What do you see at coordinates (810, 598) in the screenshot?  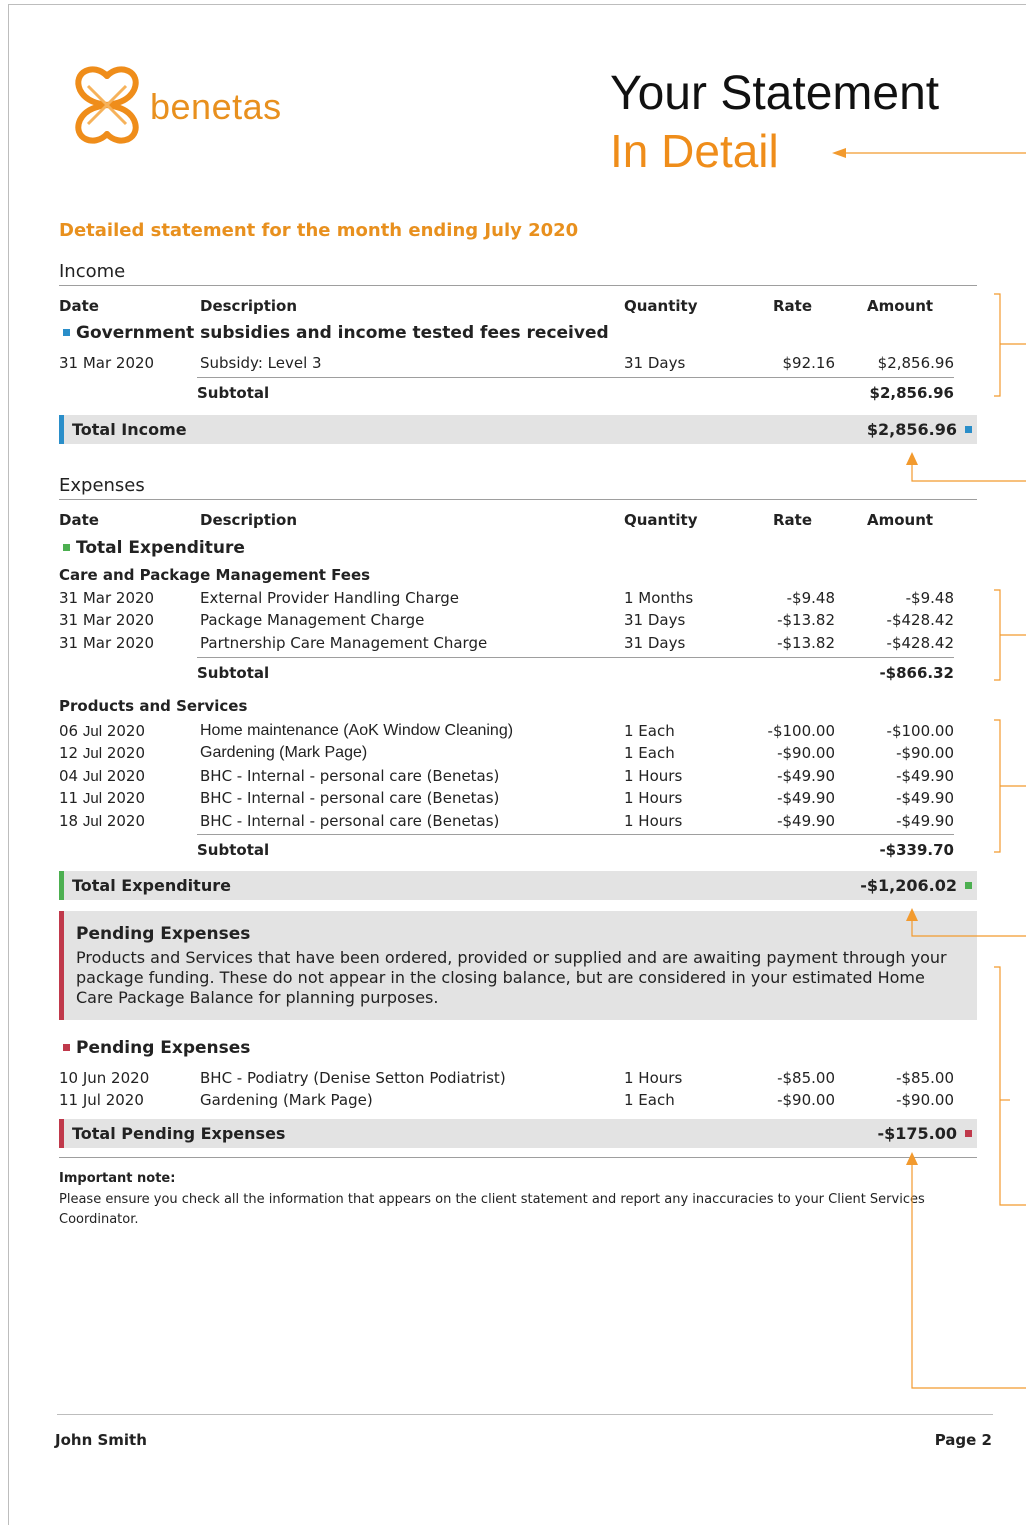 I see `row-rate: -$9.48` at bounding box center [810, 598].